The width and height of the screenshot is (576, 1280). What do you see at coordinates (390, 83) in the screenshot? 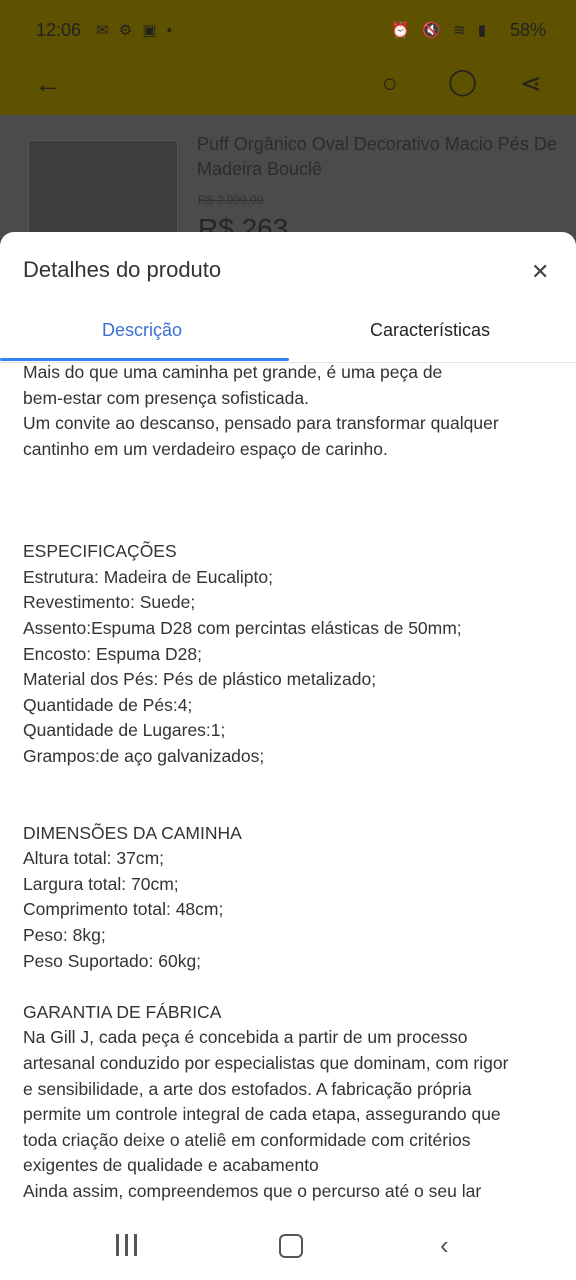
I see `search-icon: ○` at bounding box center [390, 83].